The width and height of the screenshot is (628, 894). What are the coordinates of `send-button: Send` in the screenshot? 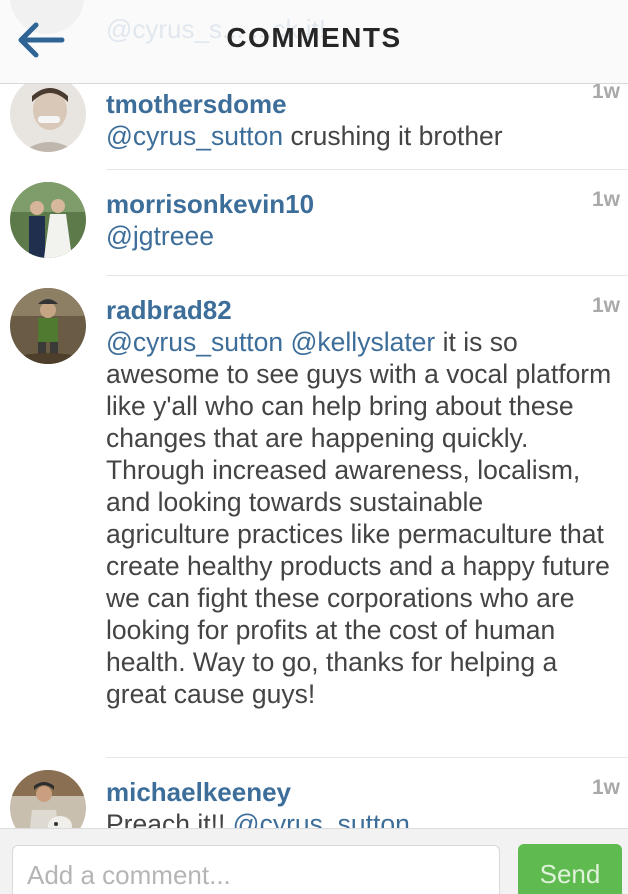 It's located at (570, 869).